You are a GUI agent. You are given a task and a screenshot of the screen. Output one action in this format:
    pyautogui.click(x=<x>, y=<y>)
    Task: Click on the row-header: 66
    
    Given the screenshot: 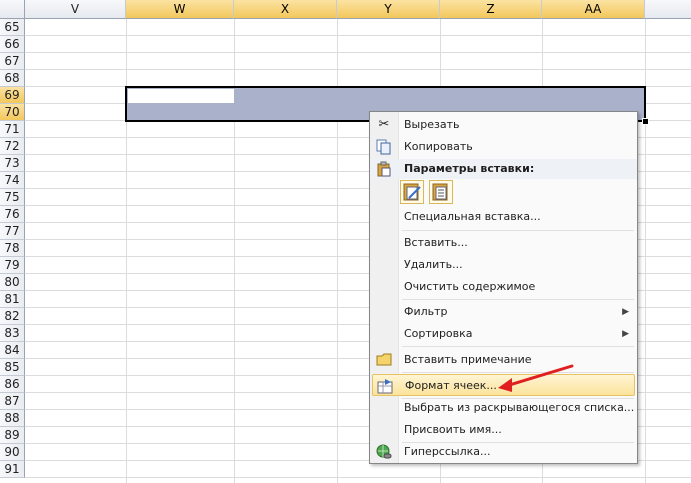 What is the action you would take?
    pyautogui.click(x=12, y=44)
    